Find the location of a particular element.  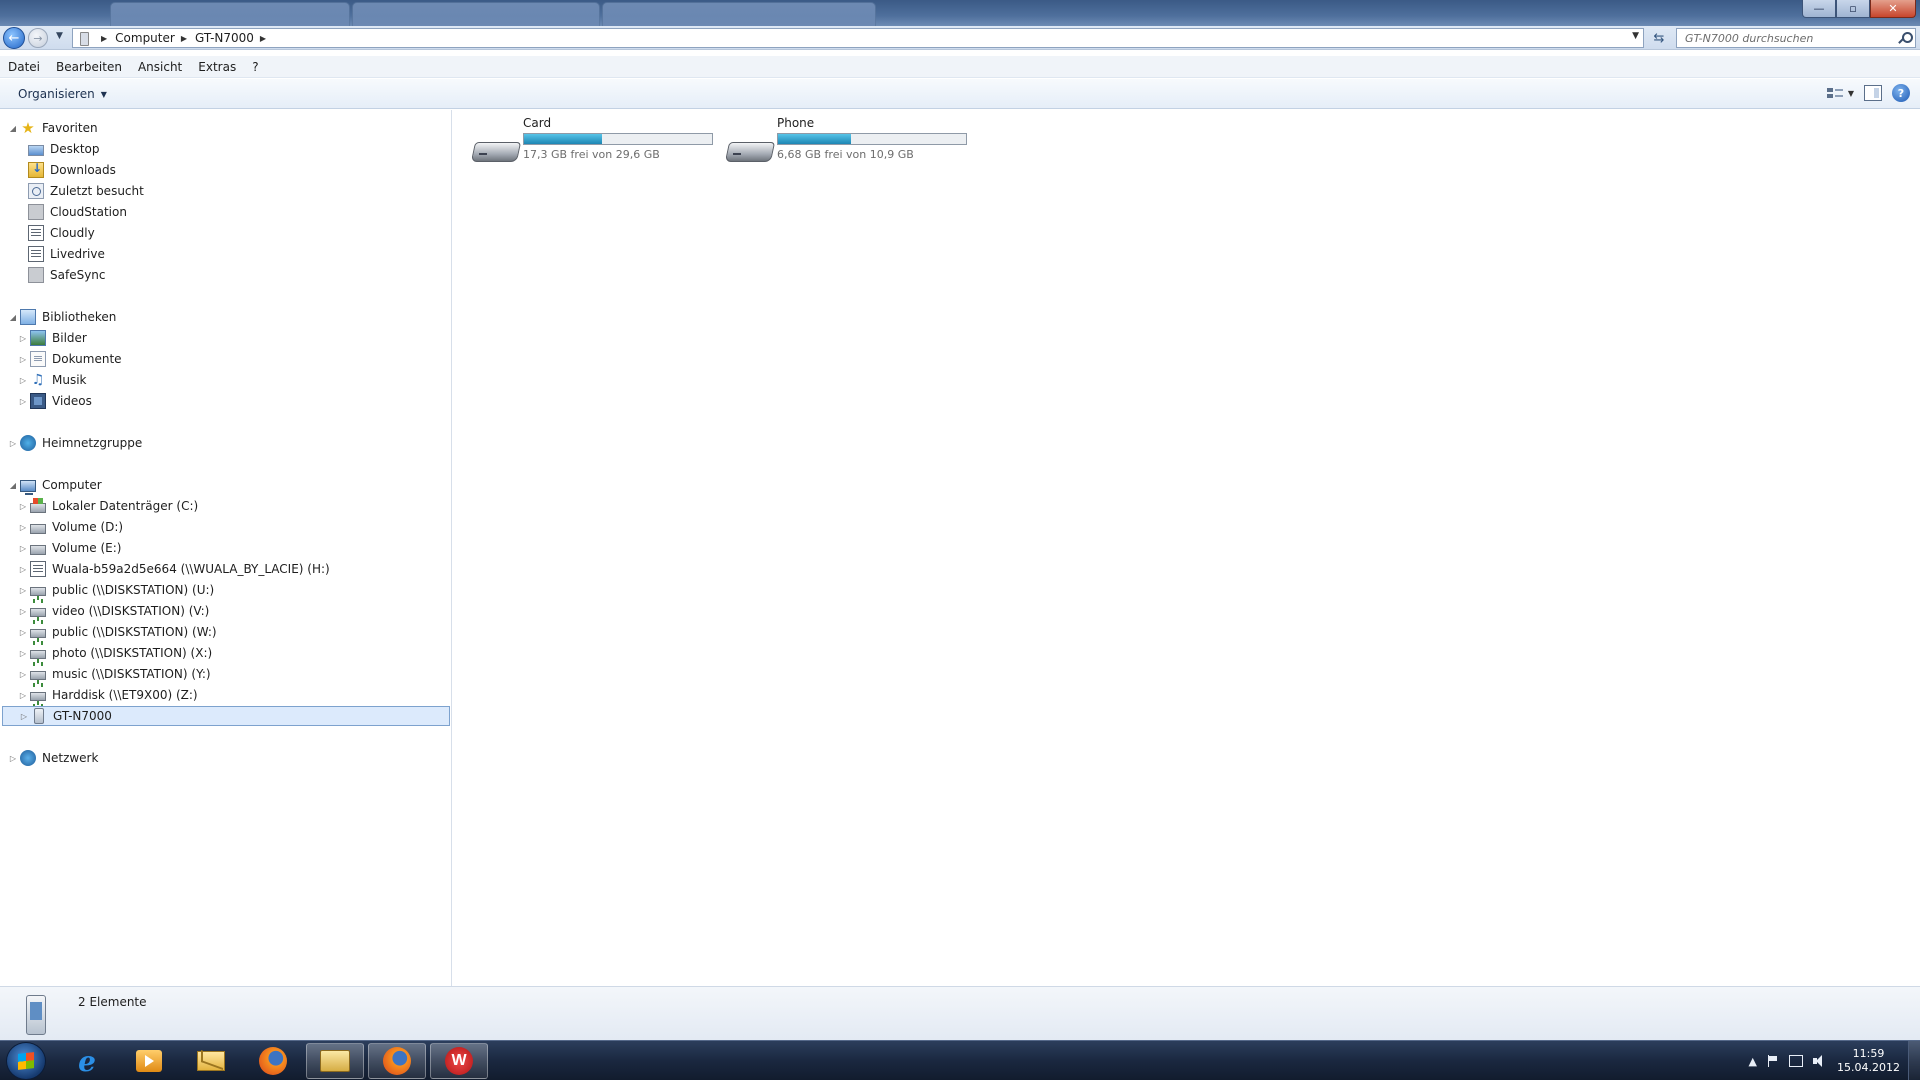

menu-bearbeiten: Bearbeiten is located at coordinates (89, 67).